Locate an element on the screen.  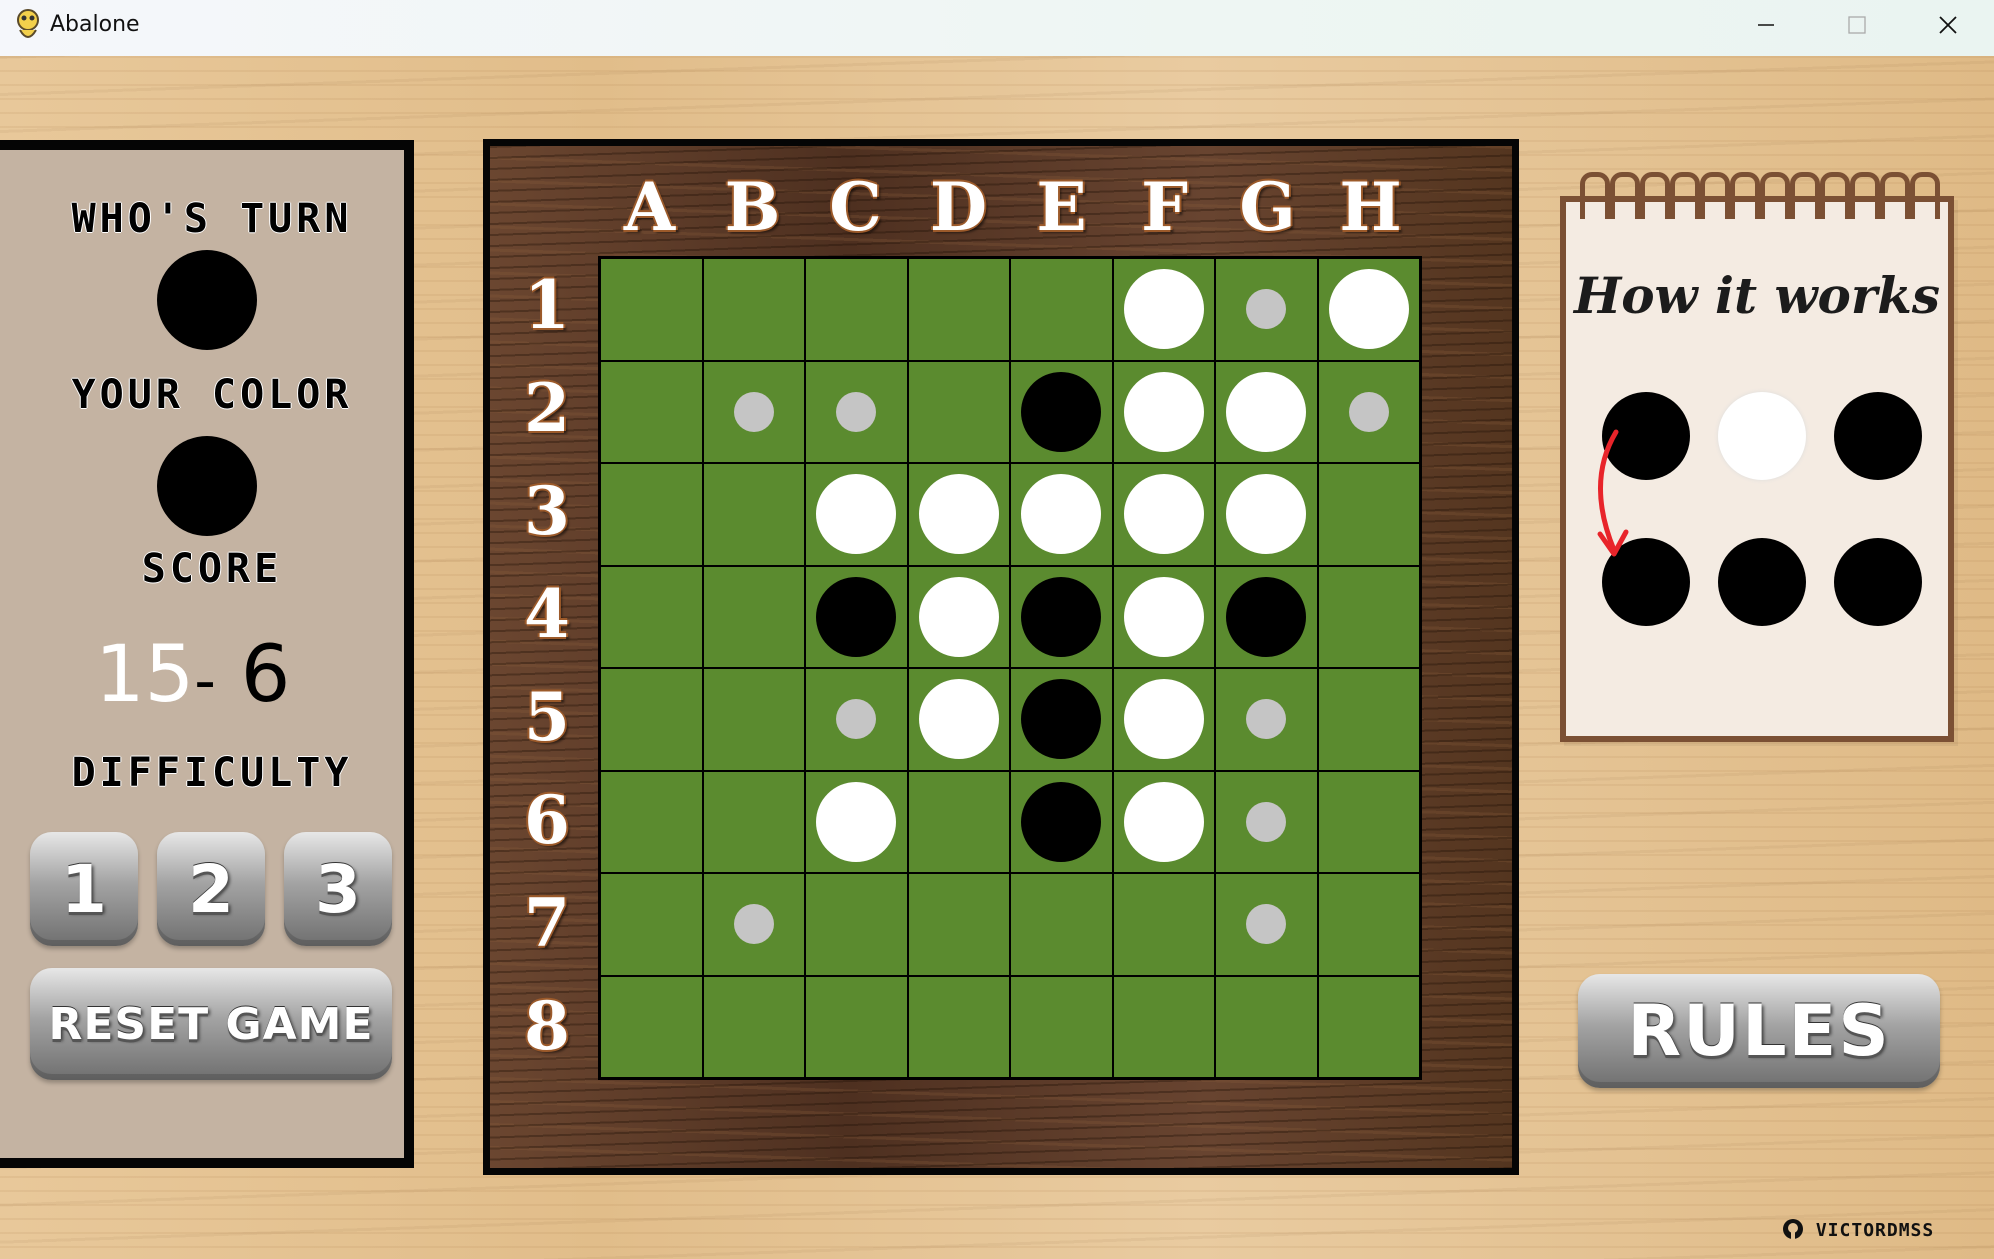
board-cell-d3 is located at coordinates (958, 514).